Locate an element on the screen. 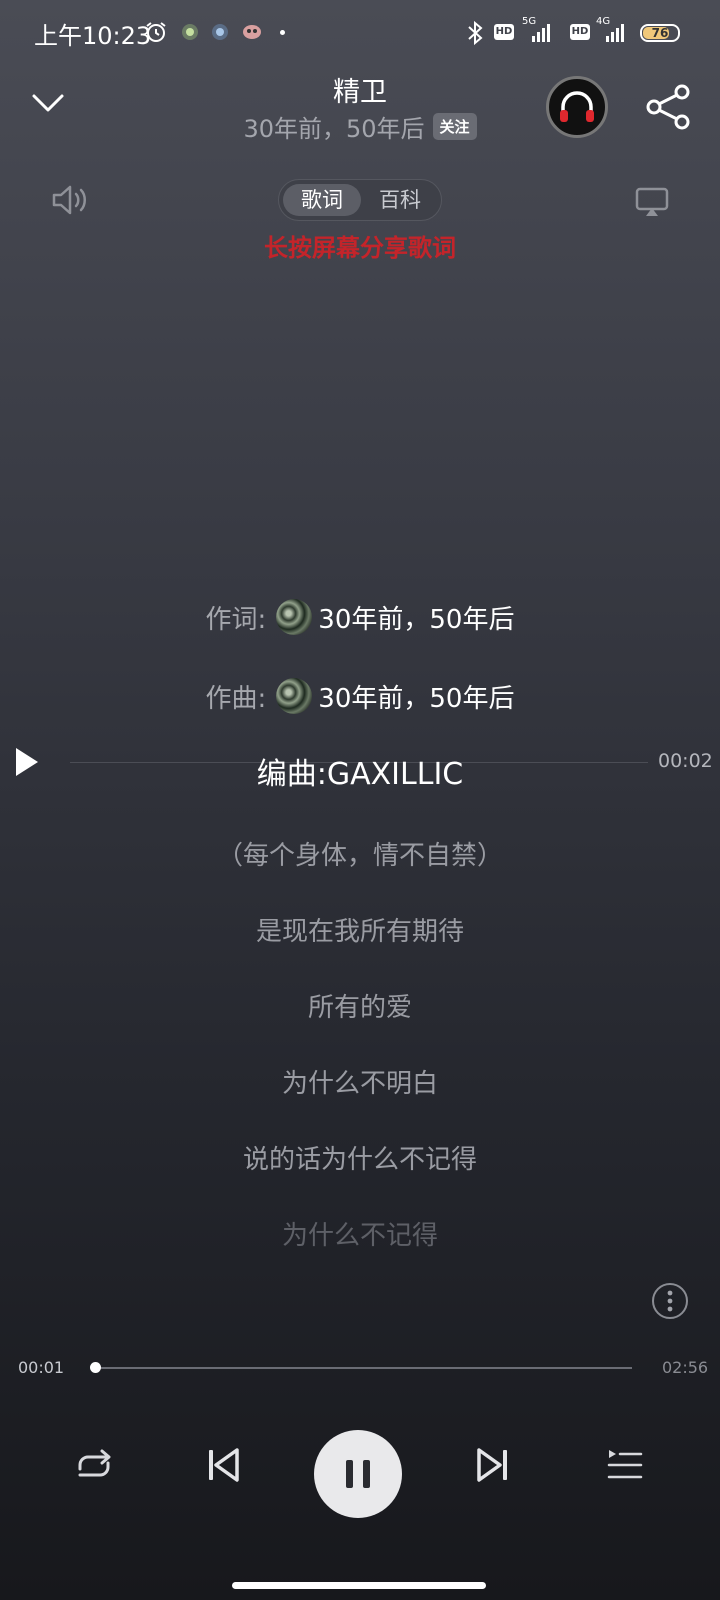 Image resolution: width=720 pixels, height=1600 pixels. more-options-button is located at coordinates (670, 1301).